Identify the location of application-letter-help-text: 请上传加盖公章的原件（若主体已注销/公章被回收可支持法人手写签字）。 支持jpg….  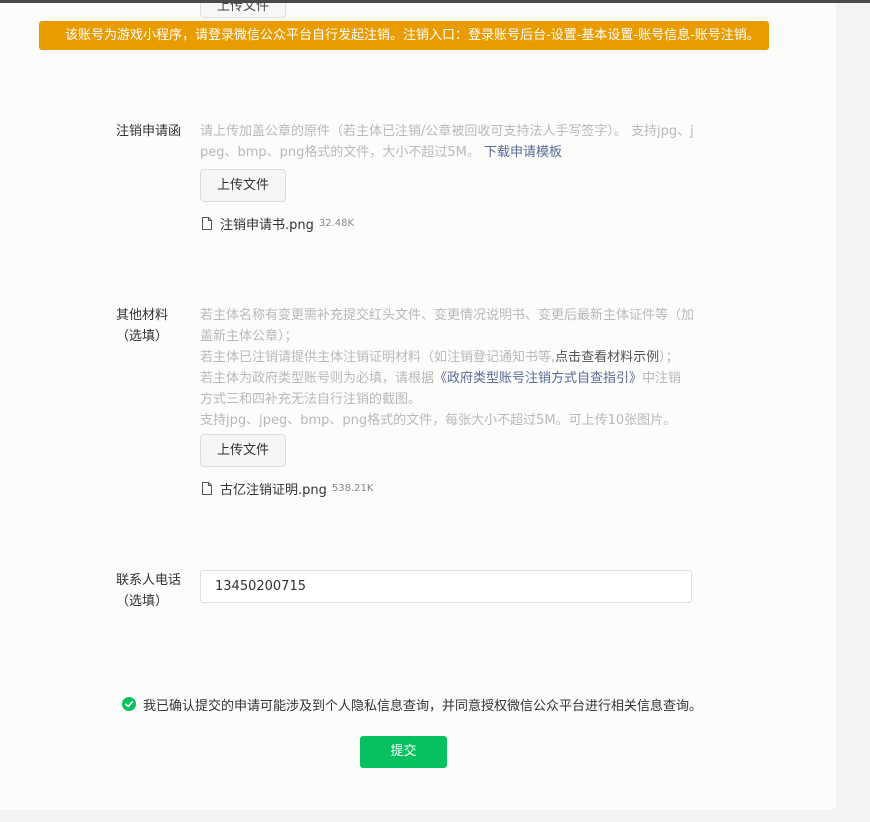
(447, 142).